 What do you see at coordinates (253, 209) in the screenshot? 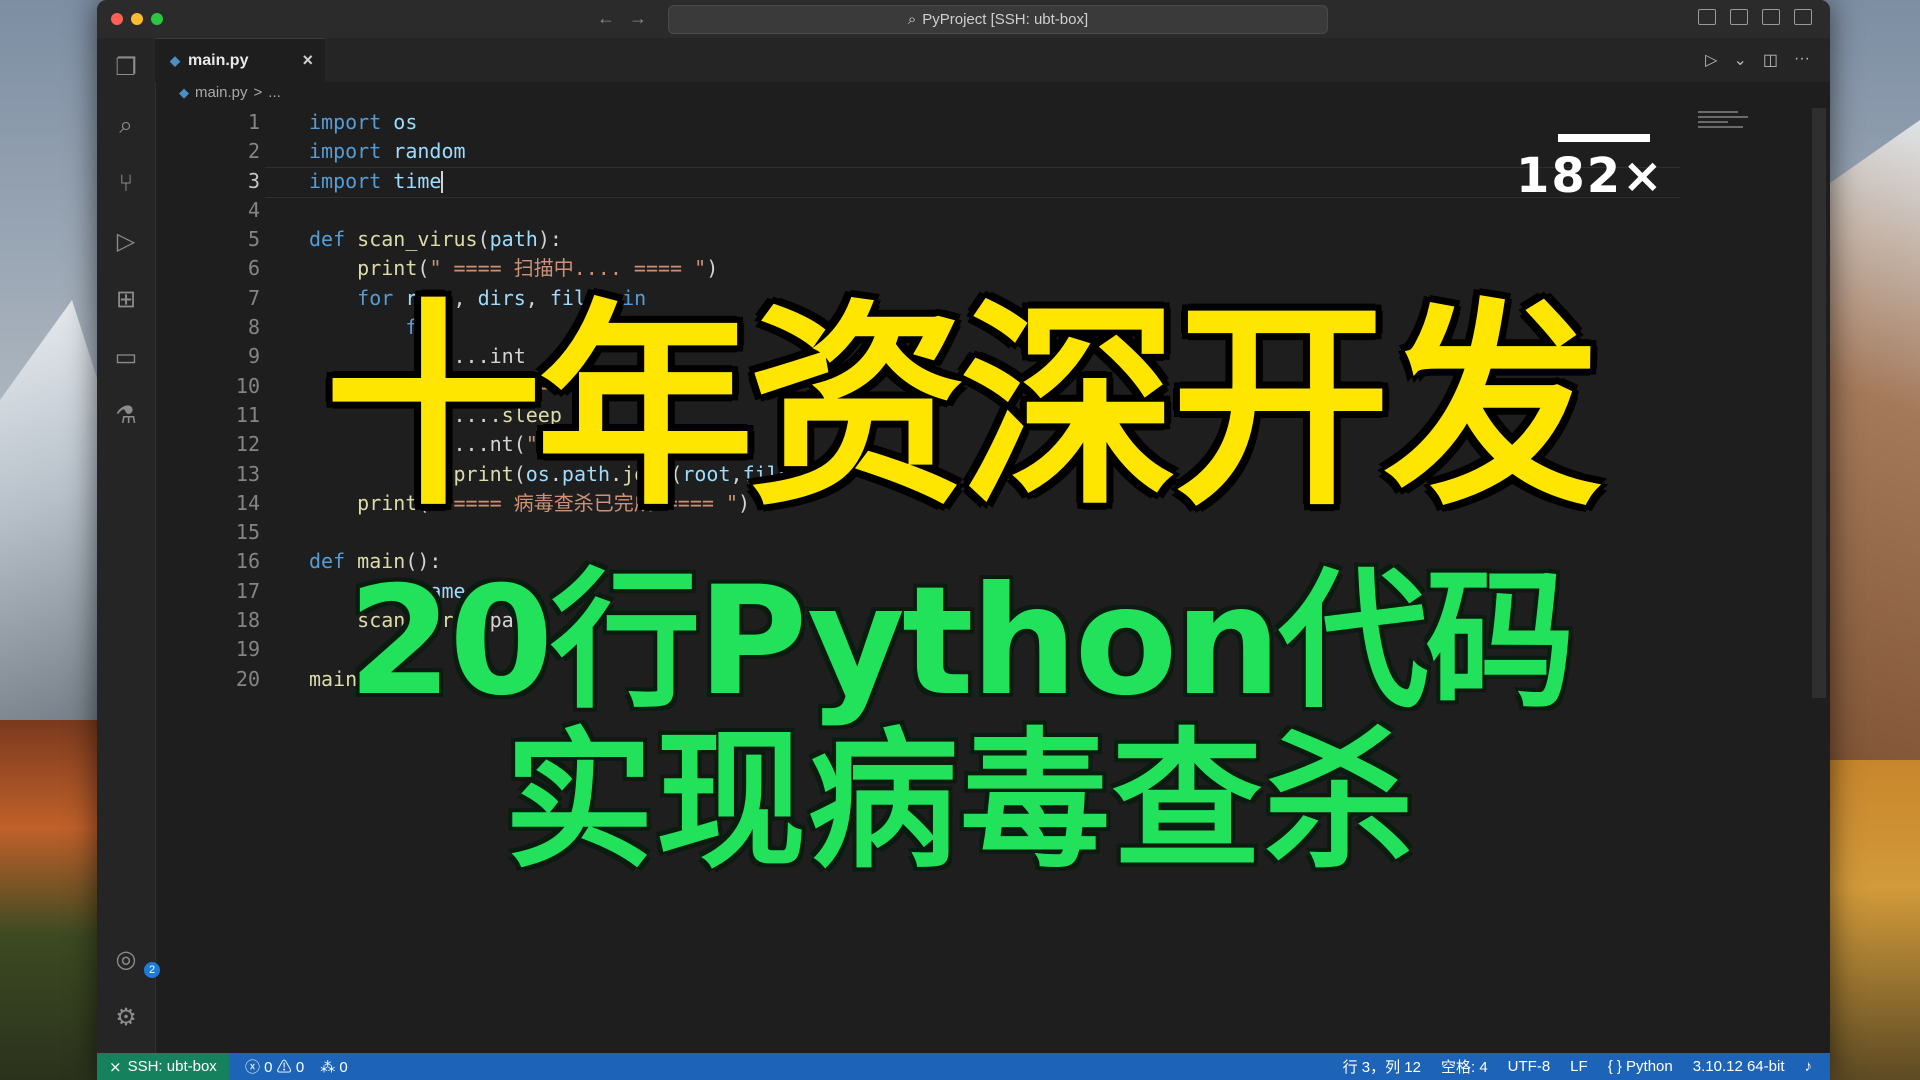
I see `line-number: 4` at bounding box center [253, 209].